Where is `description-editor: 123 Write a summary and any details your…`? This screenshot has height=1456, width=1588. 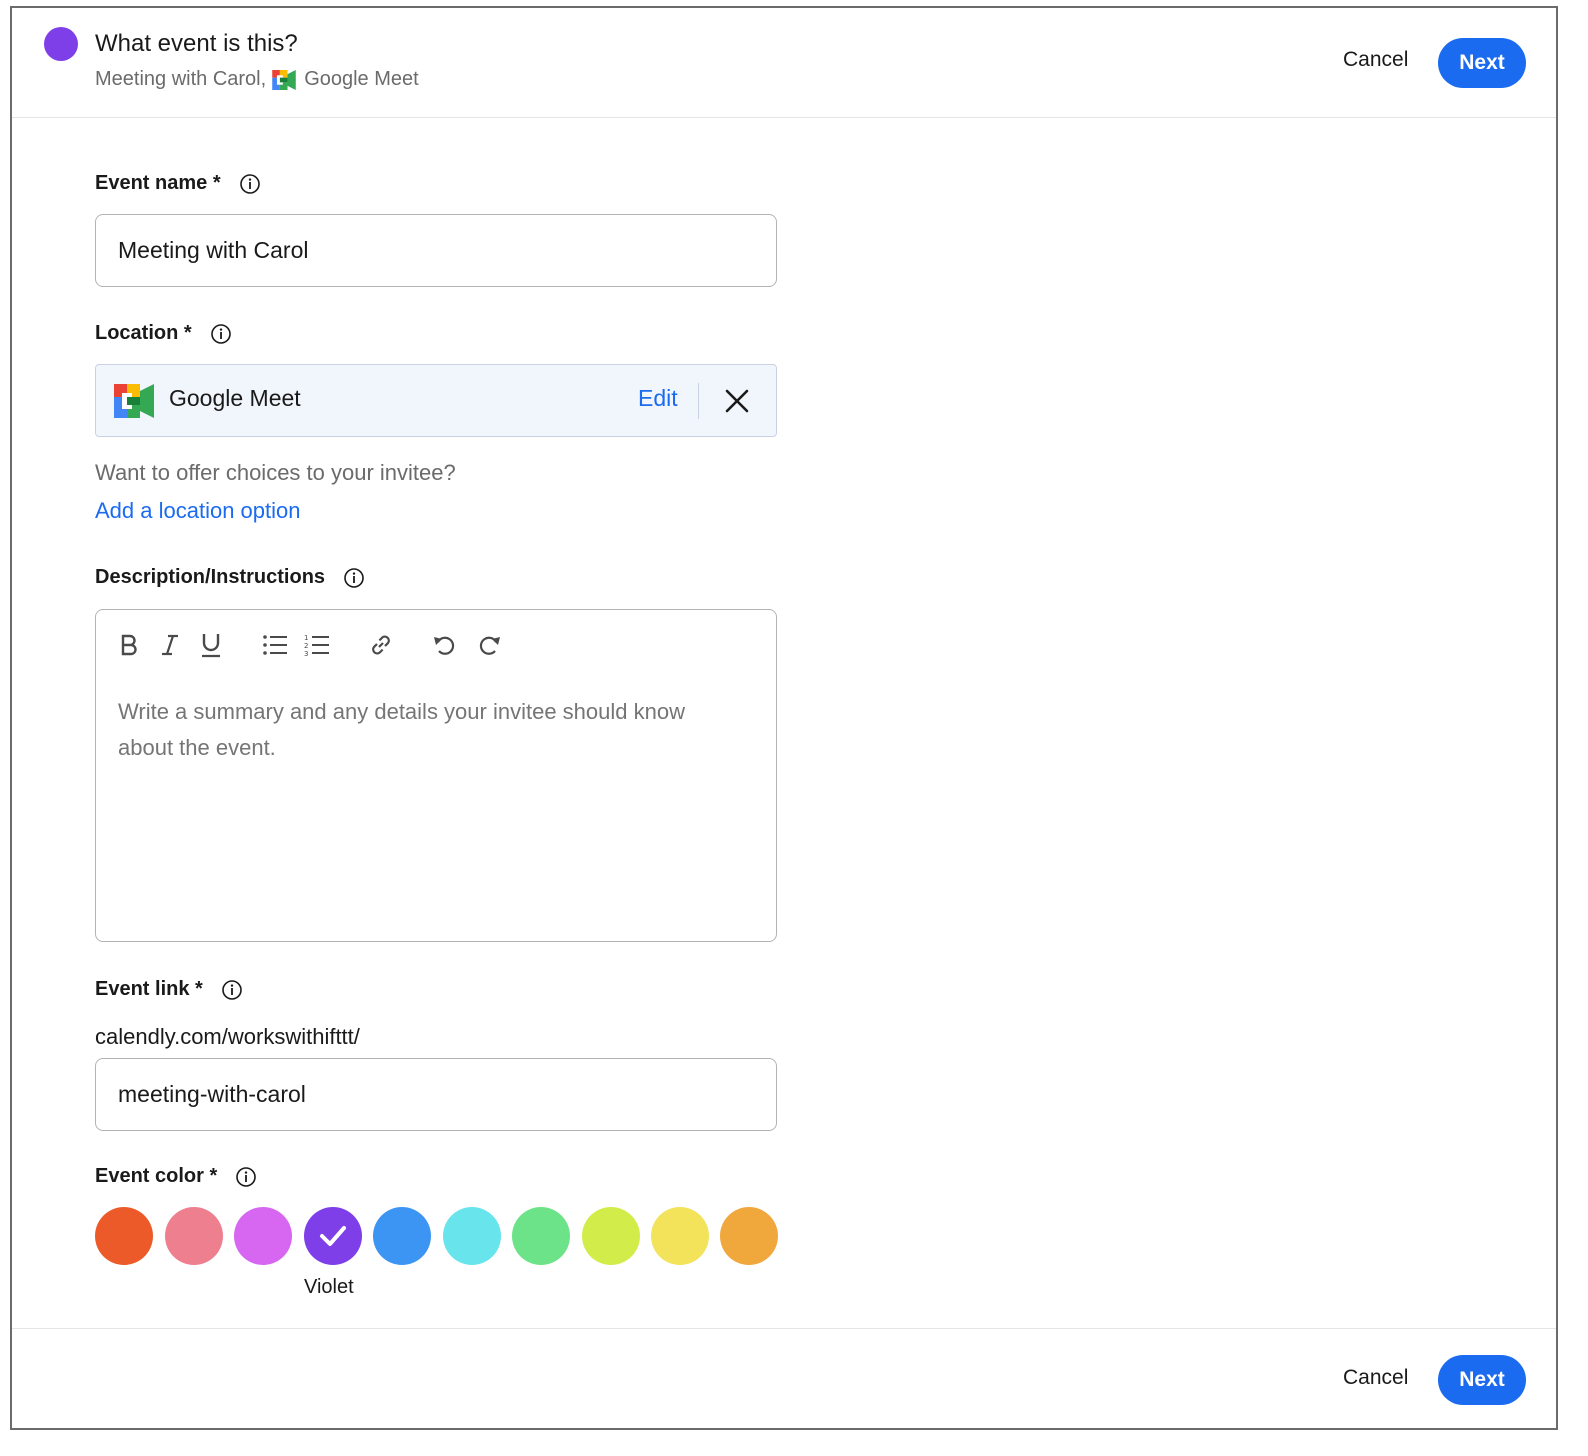
description-editor: 123 Write a summary and any details your… is located at coordinates (436, 775).